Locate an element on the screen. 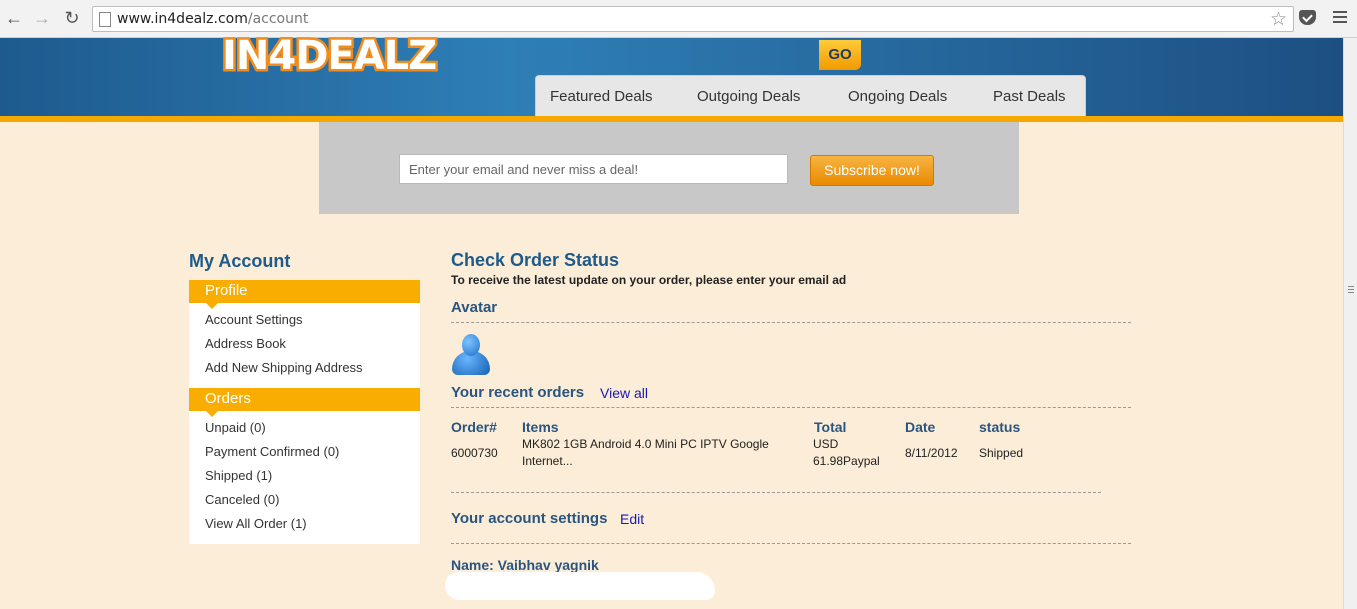  edit-account-link: Edit is located at coordinates (632, 519).